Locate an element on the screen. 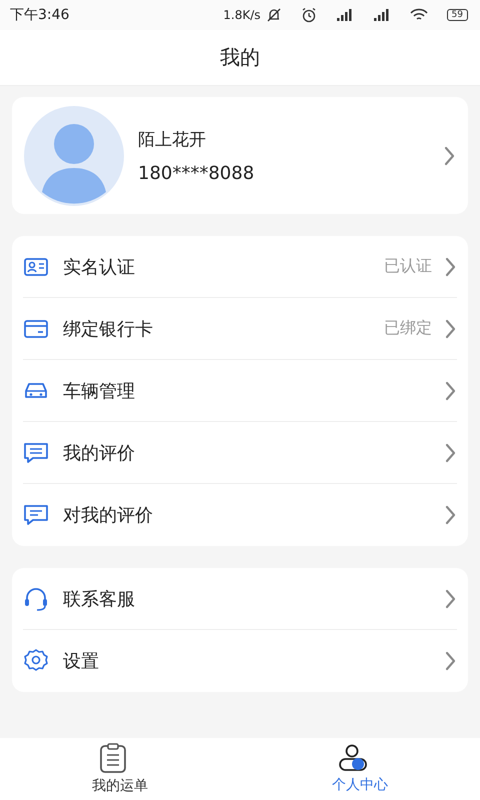 The image size is (480, 800). status-text: 已认证 is located at coordinates (408, 266).